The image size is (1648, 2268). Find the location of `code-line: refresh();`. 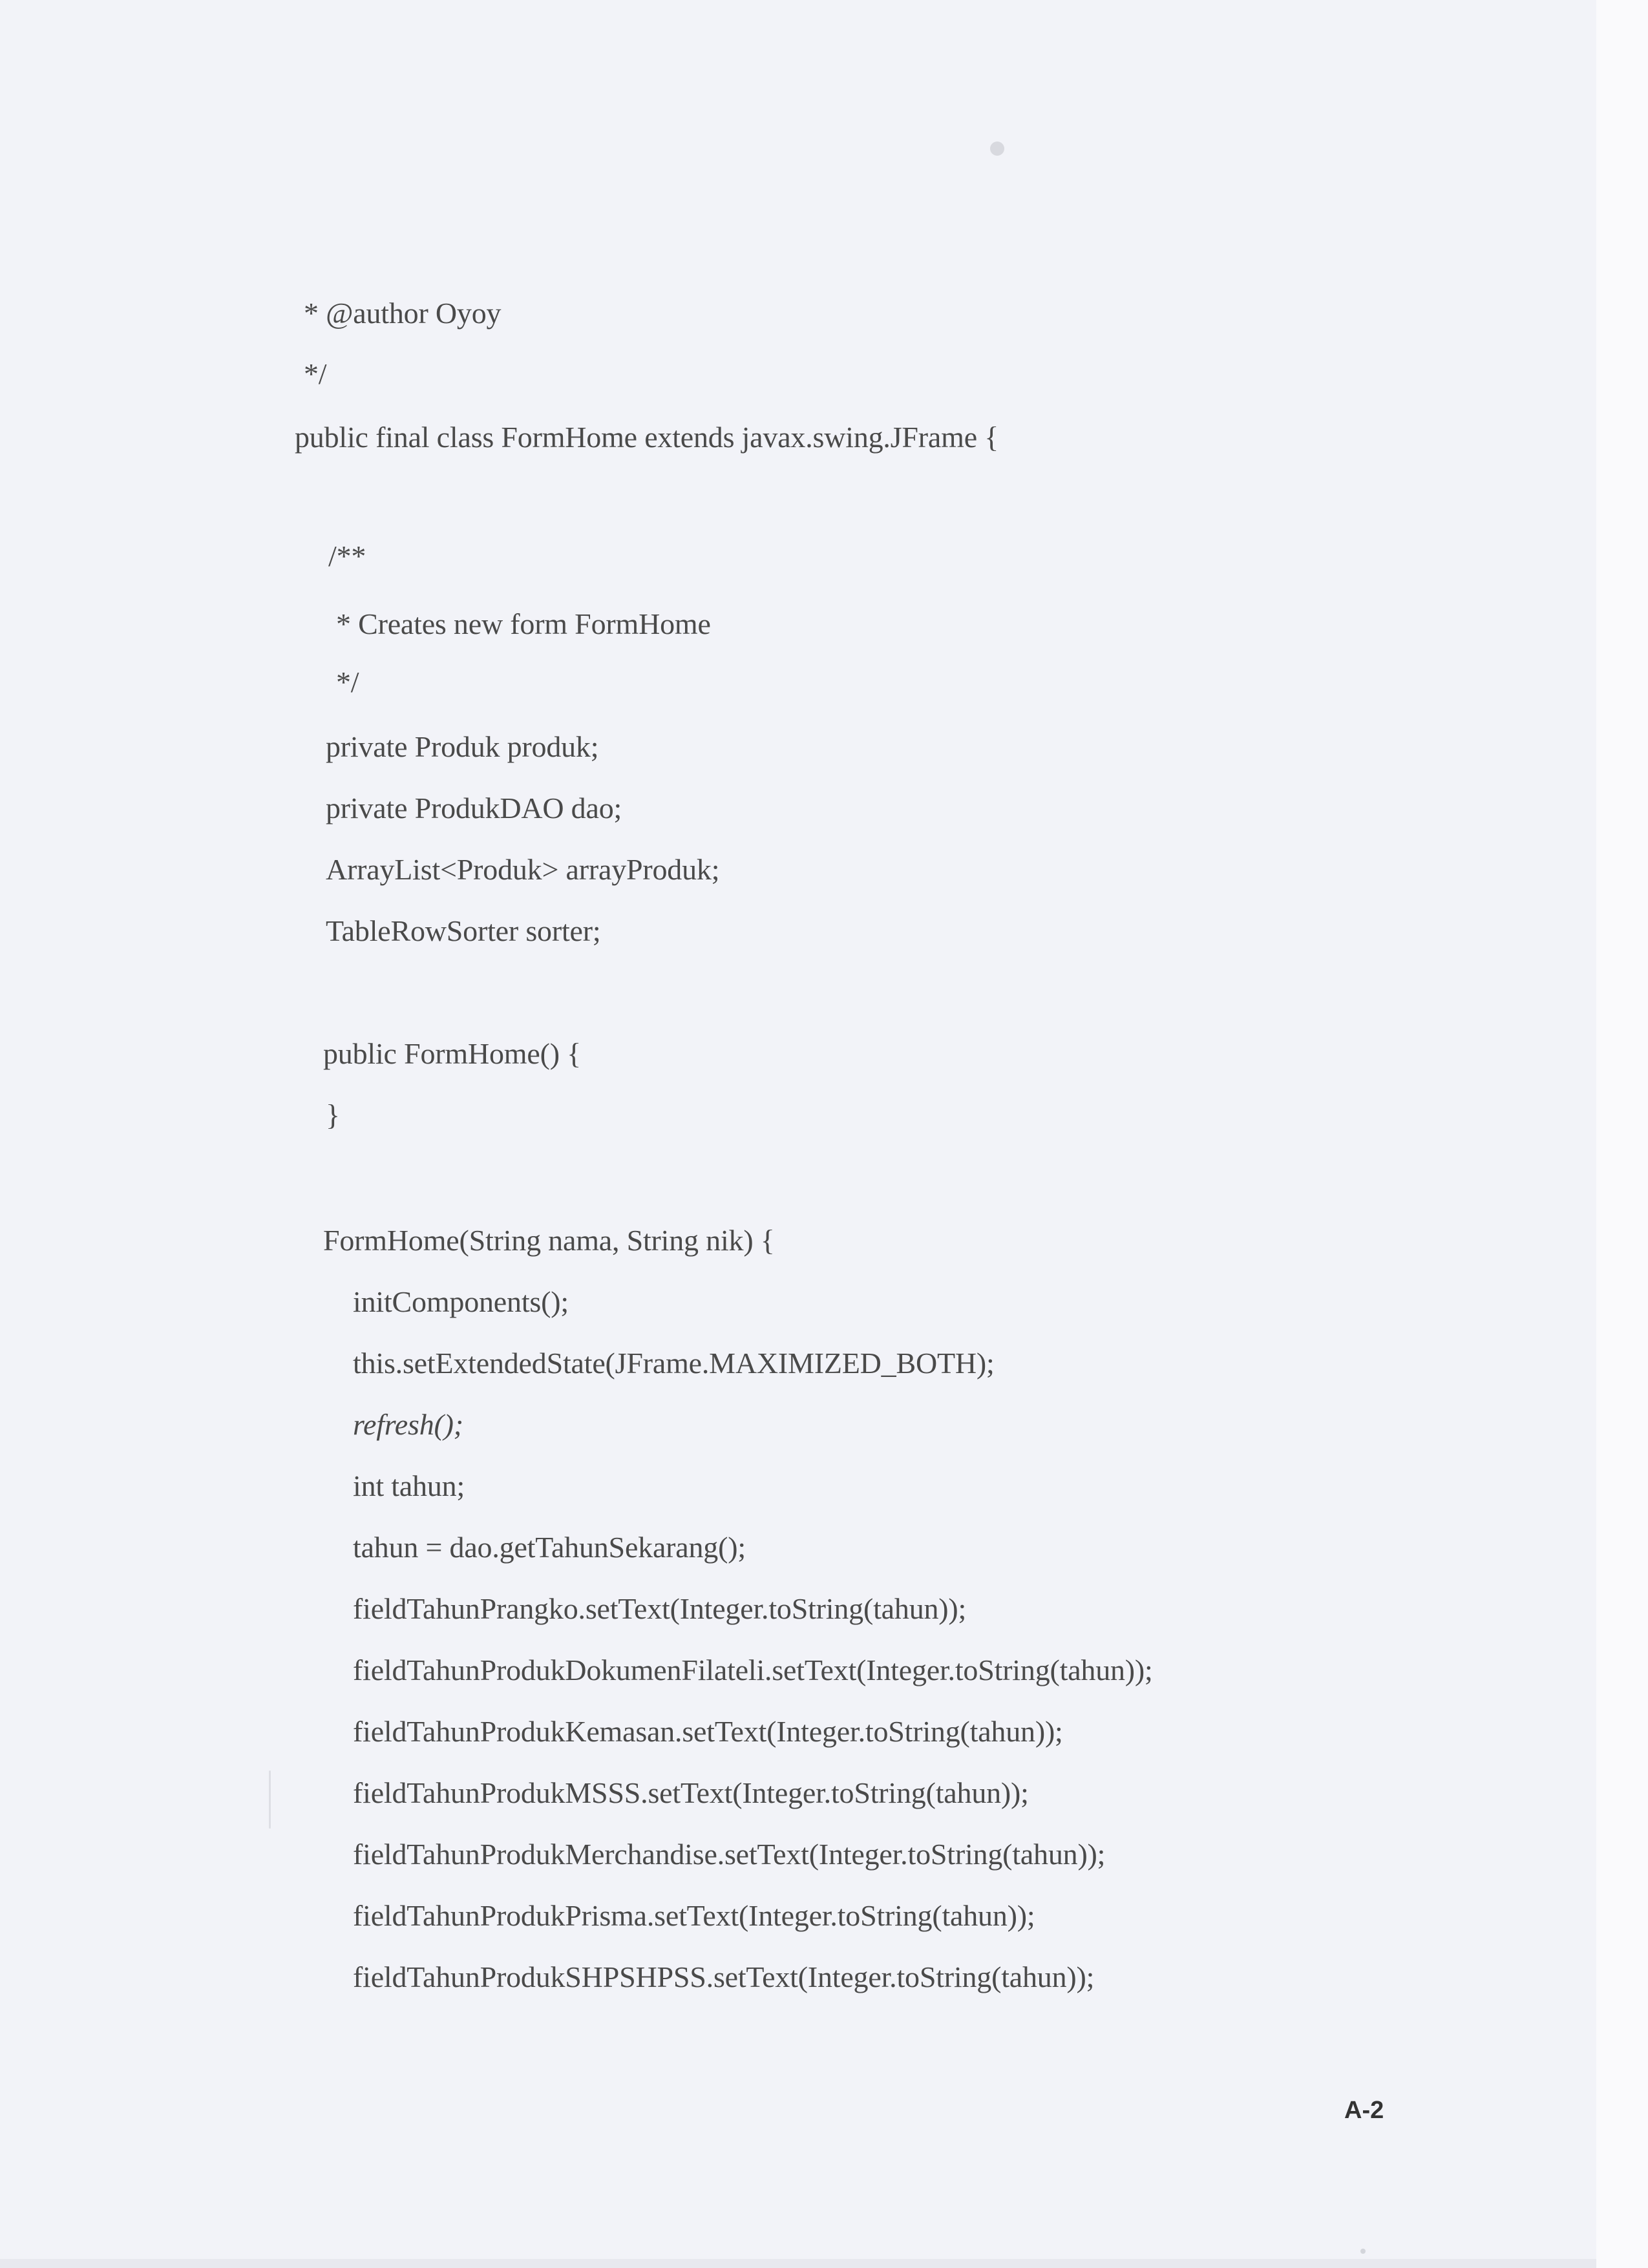

code-line: refresh(); is located at coordinates (408, 1425).